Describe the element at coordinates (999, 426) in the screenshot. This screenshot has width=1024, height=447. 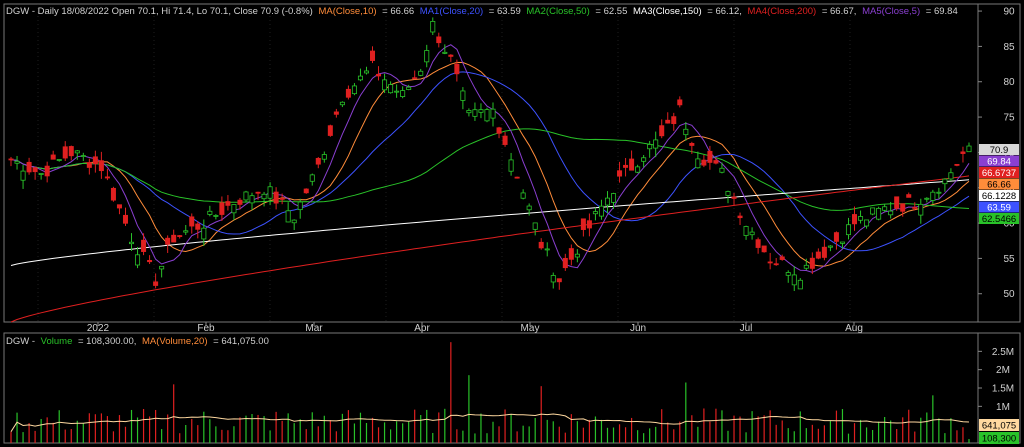
I see `volume-badge-label: 641,075` at that location.